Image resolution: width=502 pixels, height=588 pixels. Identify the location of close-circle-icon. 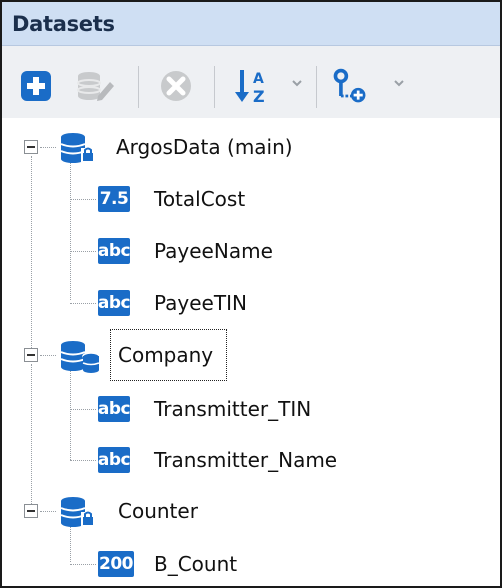
(176, 86).